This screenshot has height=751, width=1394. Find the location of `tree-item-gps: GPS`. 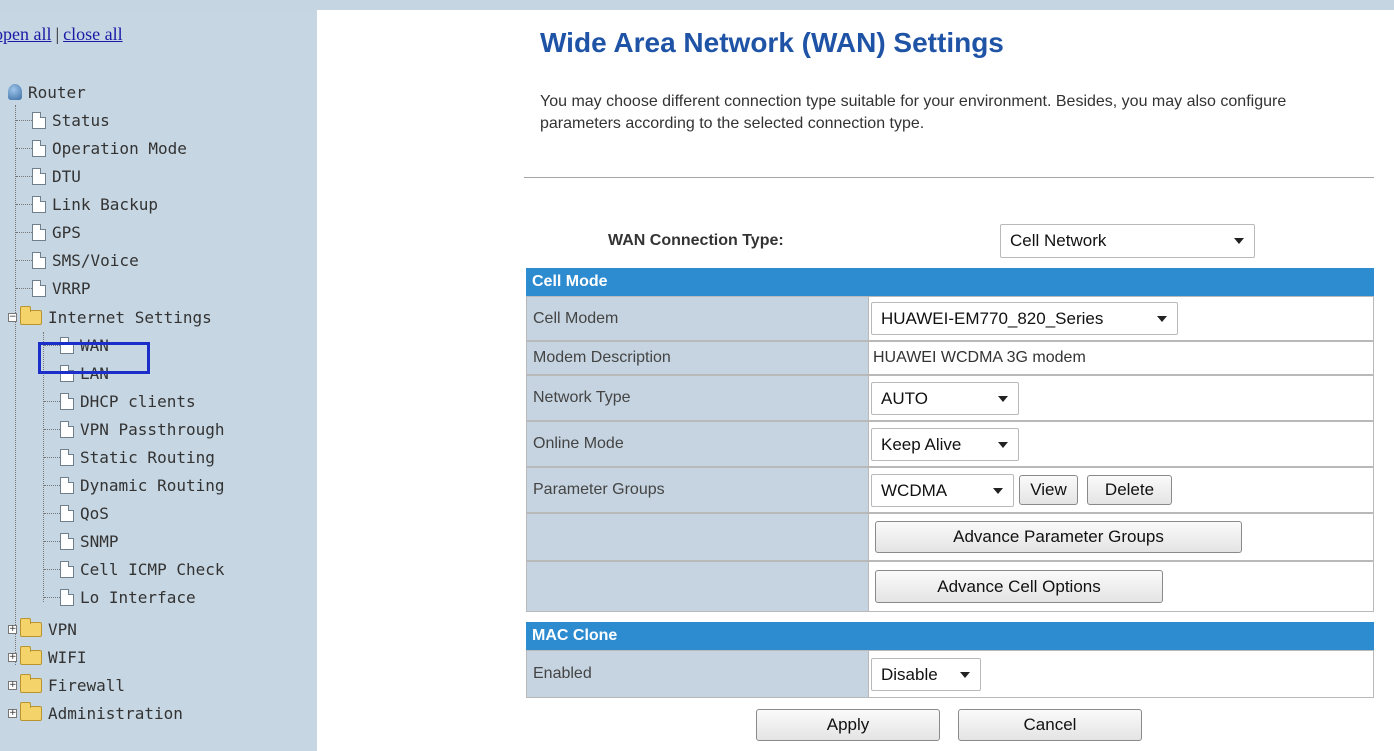

tree-item-gps: GPS is located at coordinates (56, 232).